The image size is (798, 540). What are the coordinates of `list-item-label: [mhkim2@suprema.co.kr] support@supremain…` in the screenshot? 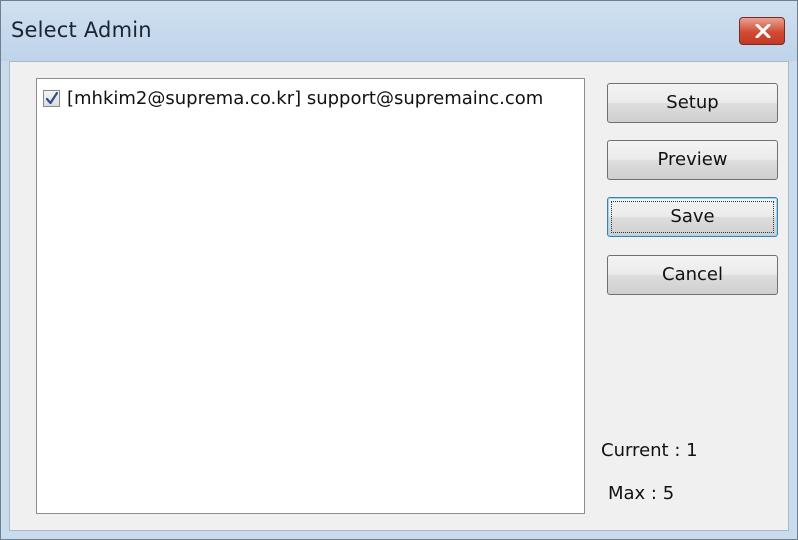 It's located at (305, 98).